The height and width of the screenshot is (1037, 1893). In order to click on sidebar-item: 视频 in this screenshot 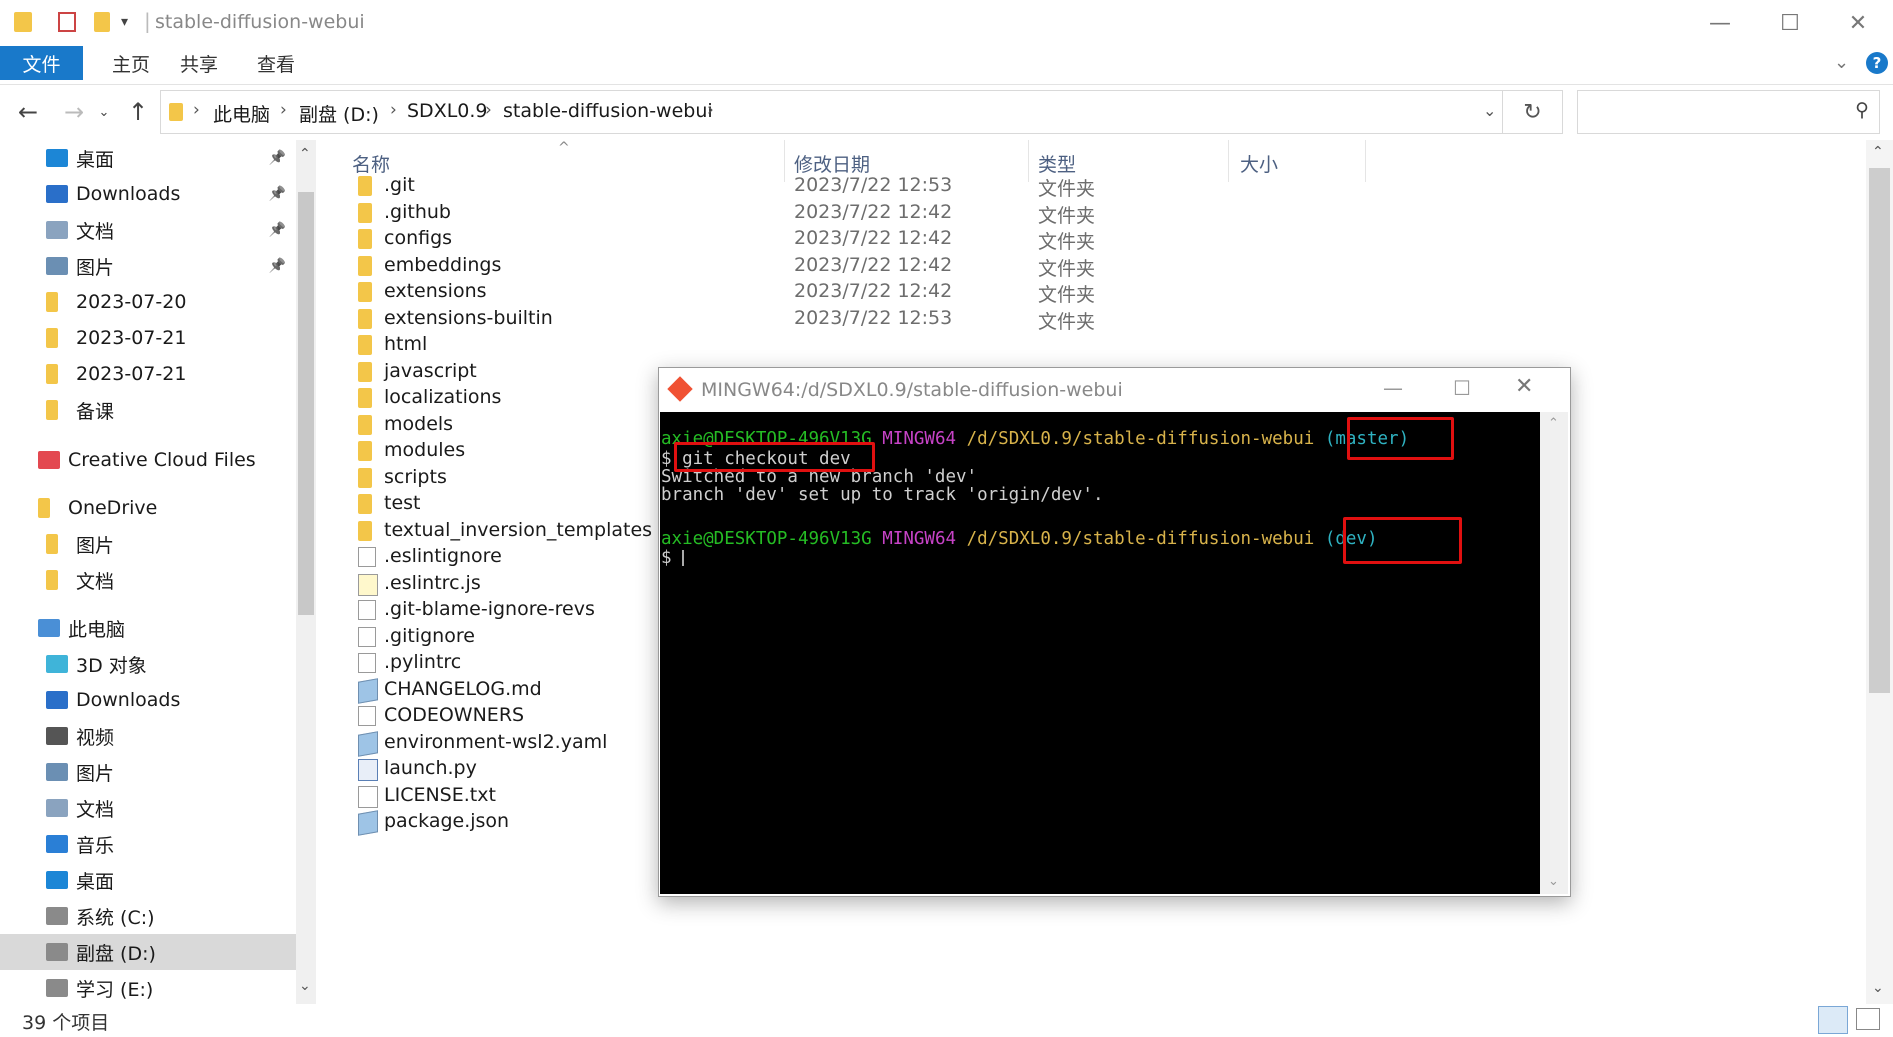, I will do `click(148, 736)`.